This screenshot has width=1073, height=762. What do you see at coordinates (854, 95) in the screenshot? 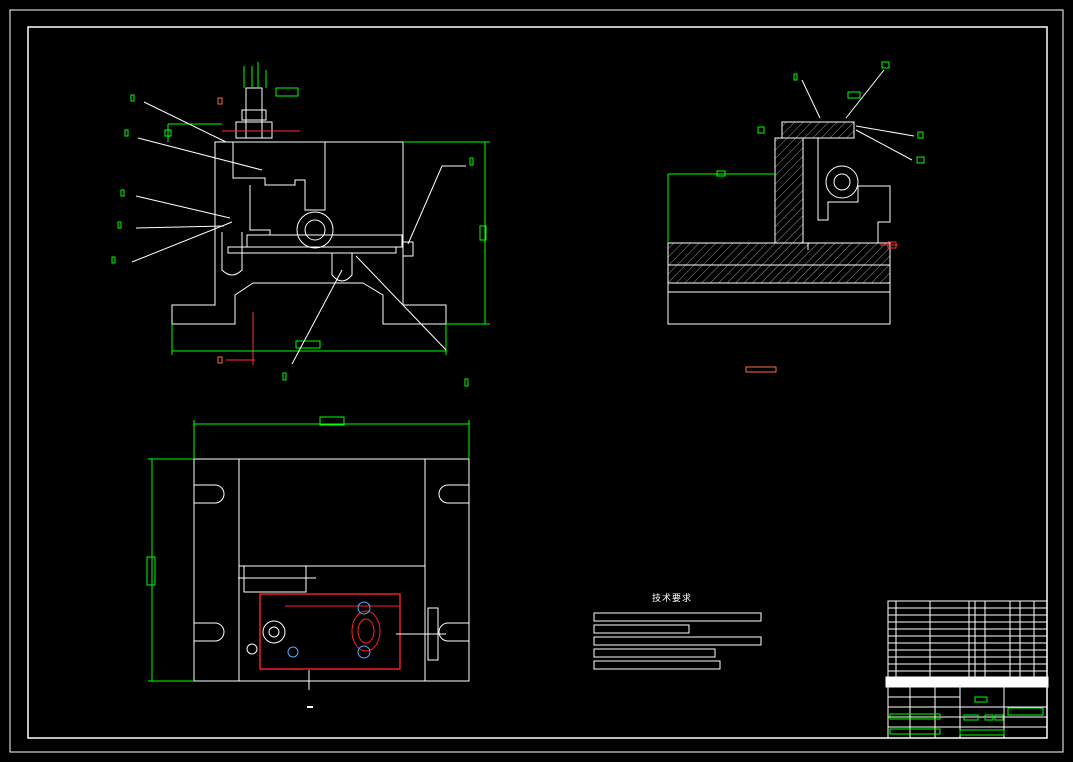
I see `side-top-box` at bounding box center [854, 95].